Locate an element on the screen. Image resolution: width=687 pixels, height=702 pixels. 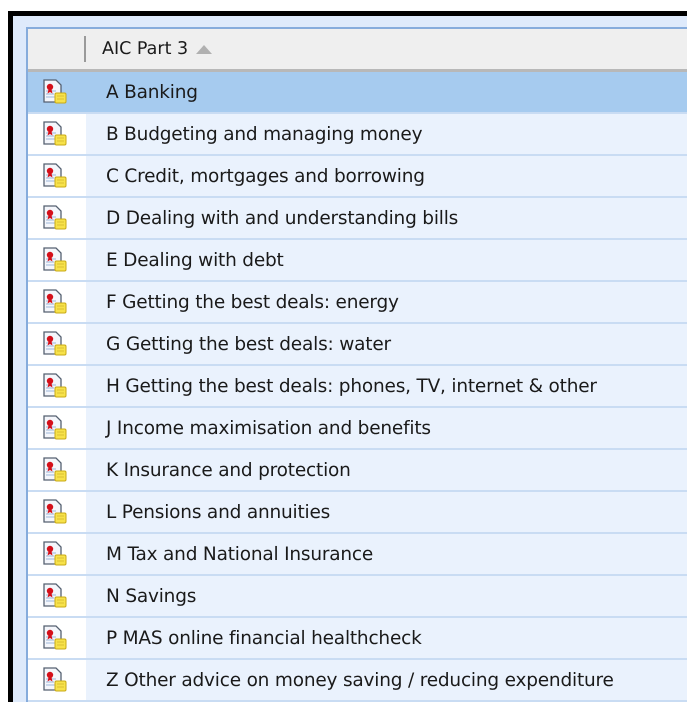
table-row: H Getting the best deals: phones, TV, internet & other is located at coordinates (357, 387).